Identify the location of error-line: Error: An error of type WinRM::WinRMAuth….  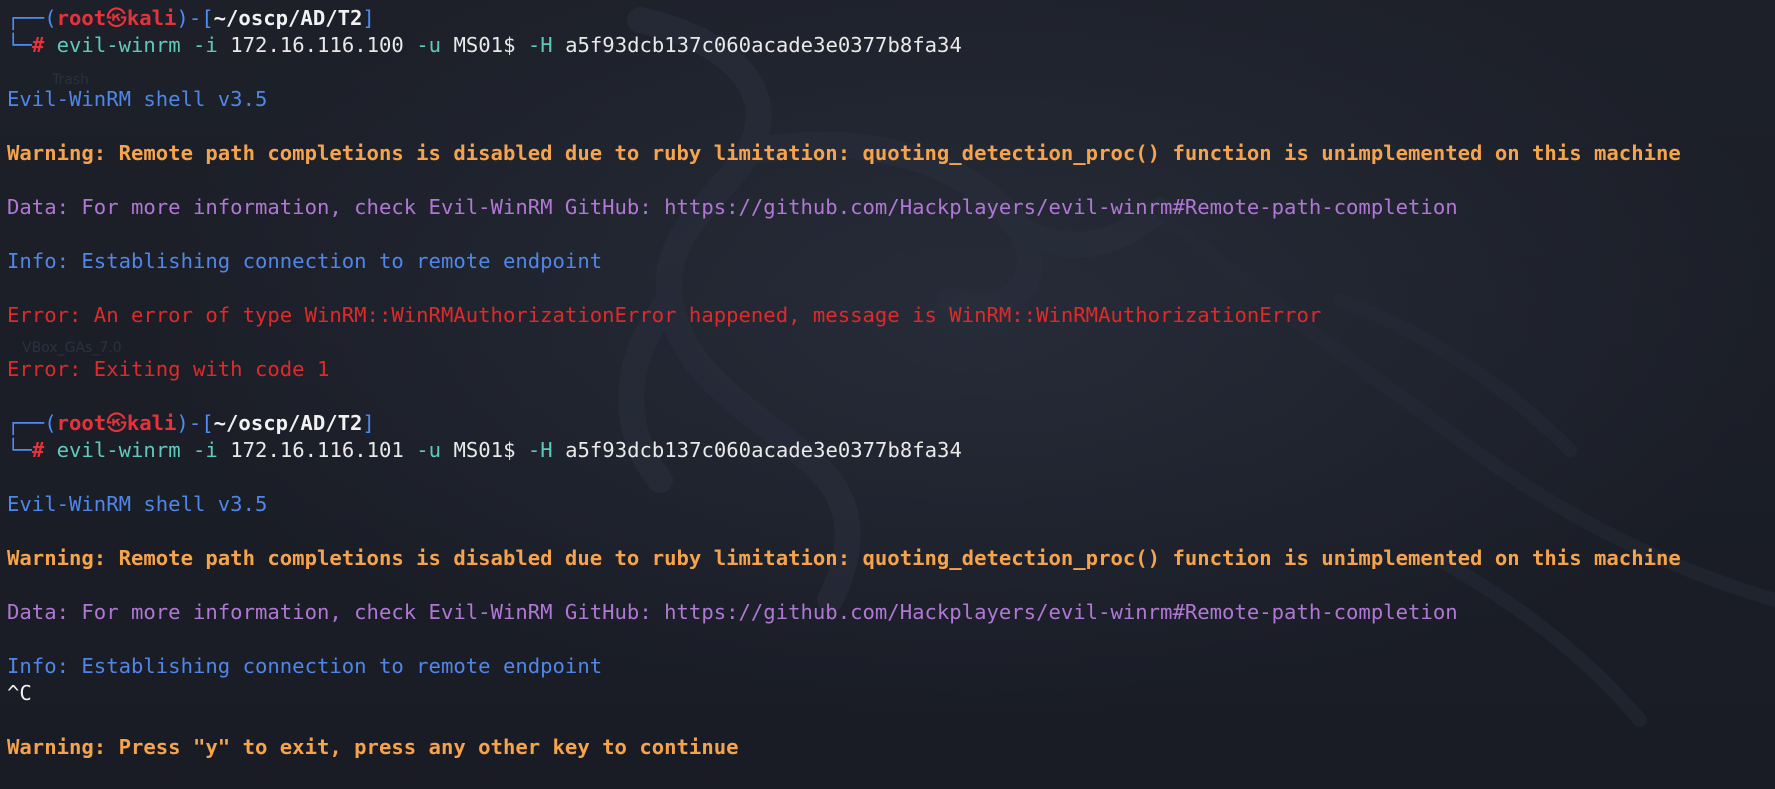
(664, 315).